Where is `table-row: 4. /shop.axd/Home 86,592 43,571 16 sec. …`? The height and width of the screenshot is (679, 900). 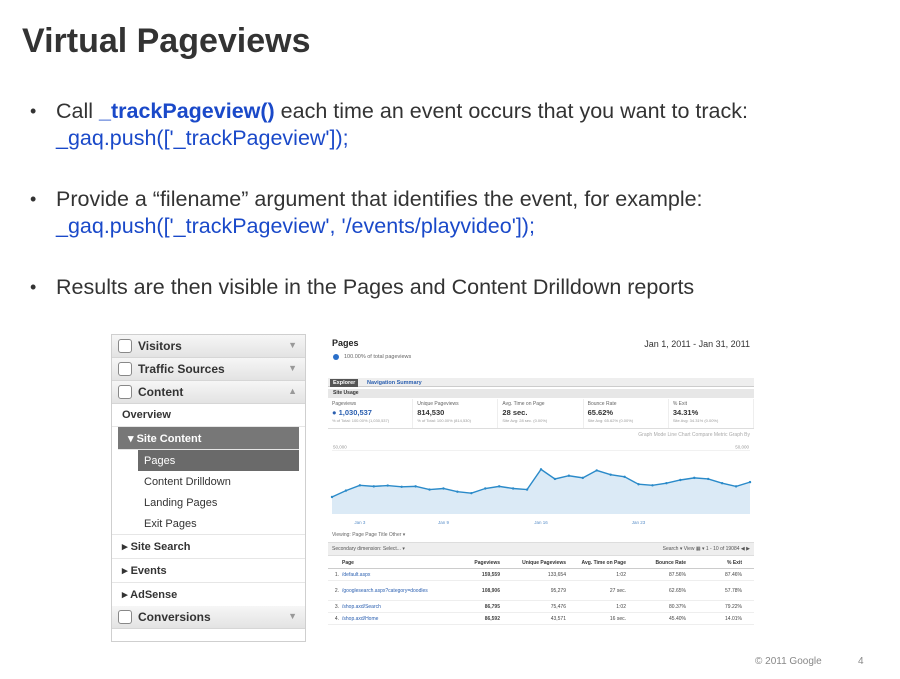
table-row: 4. /shop.axd/Home 86,592 43,571 16 sec. … is located at coordinates (541, 619).